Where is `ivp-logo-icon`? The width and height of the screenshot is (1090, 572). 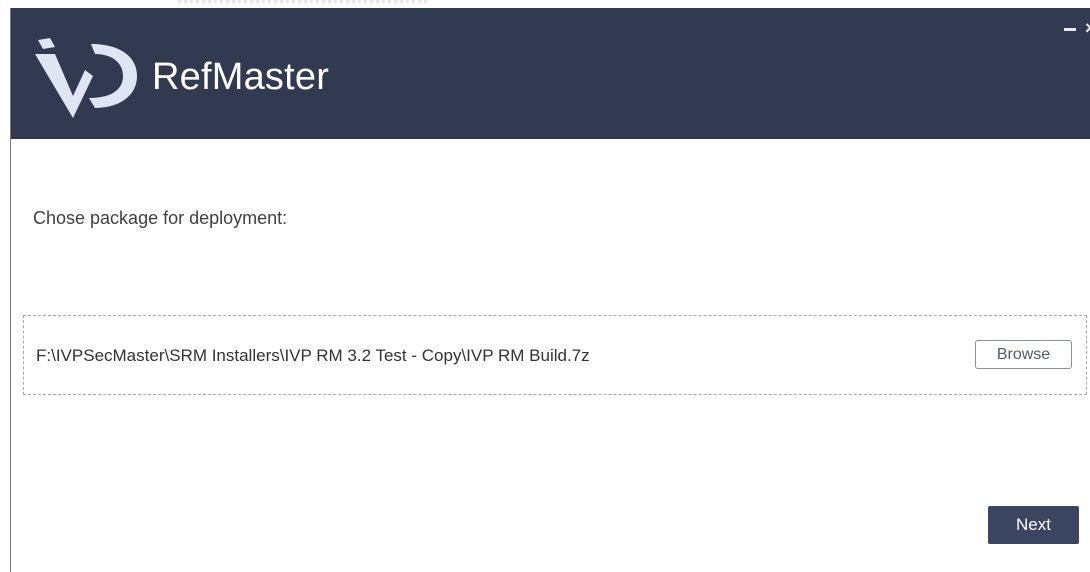
ivp-logo-icon is located at coordinates (86, 78).